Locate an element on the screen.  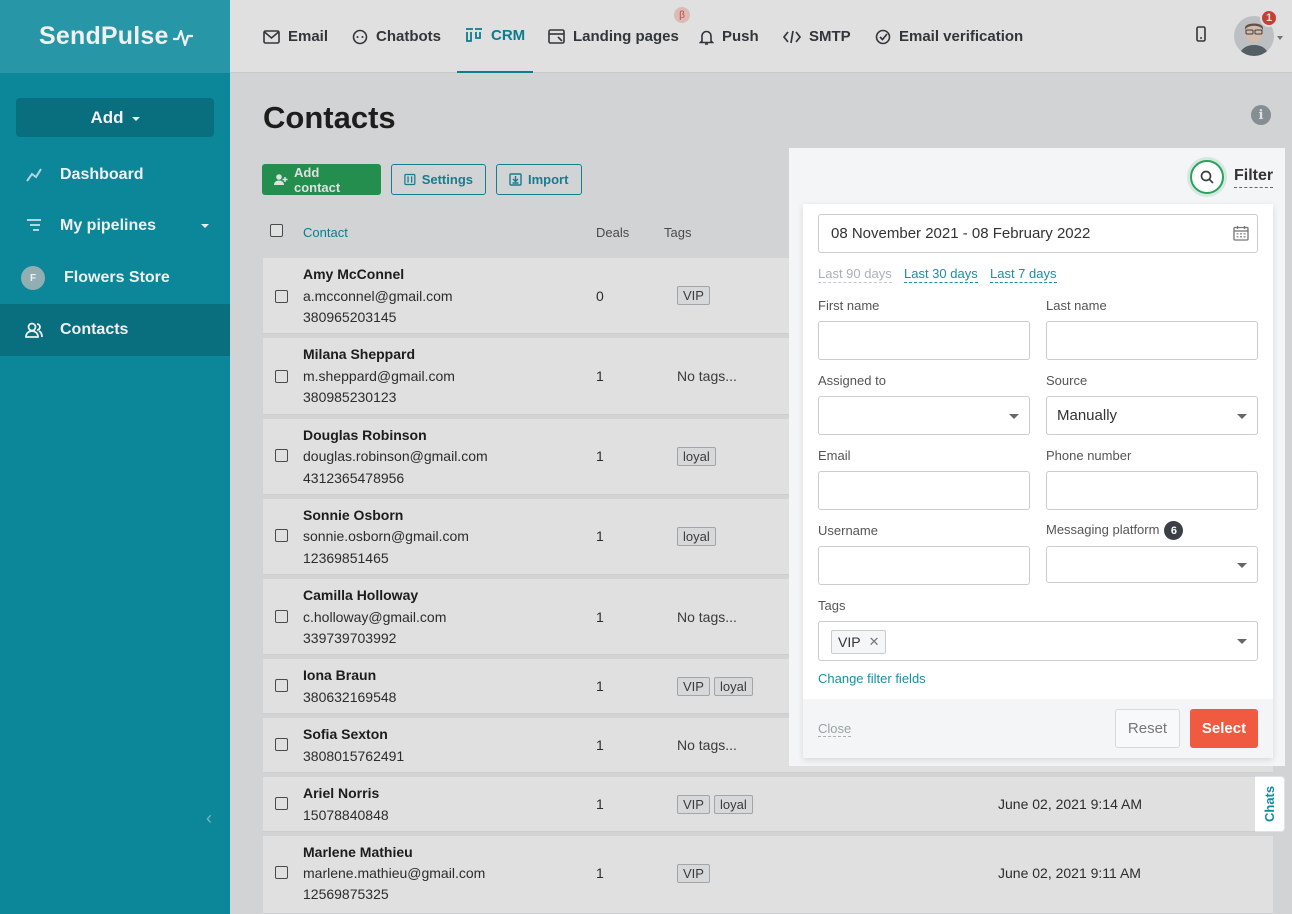
tab-push: Push is located at coordinates (729, 36).